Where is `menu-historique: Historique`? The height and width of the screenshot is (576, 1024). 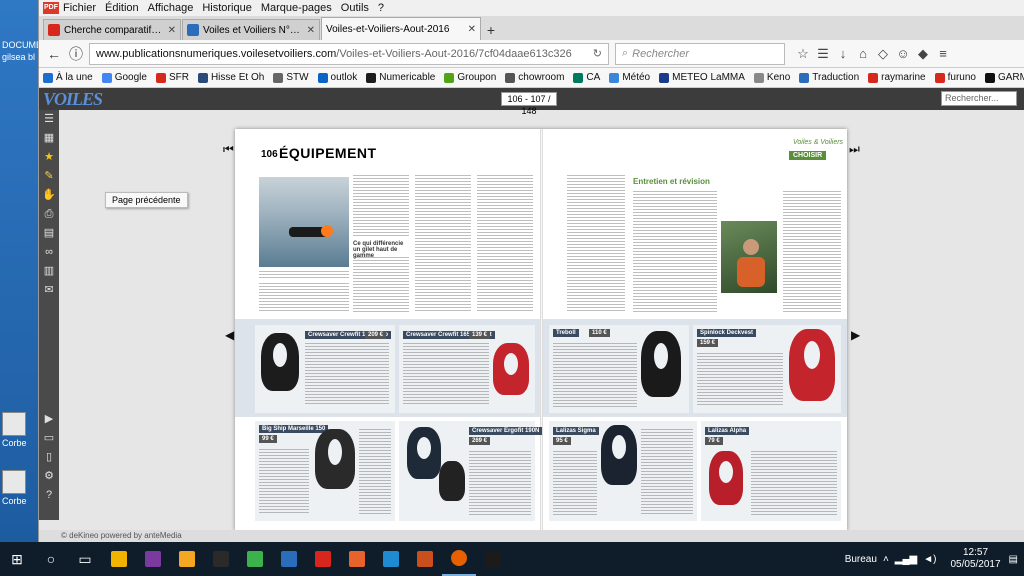 menu-historique: Historique is located at coordinates (227, 8).